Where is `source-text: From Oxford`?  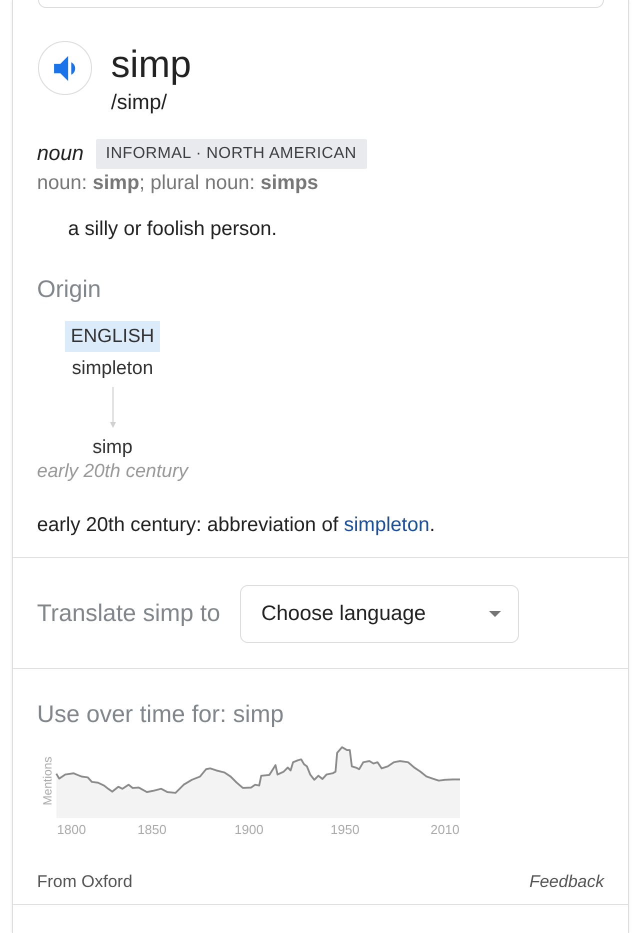 source-text: From Oxford is located at coordinates (84, 882).